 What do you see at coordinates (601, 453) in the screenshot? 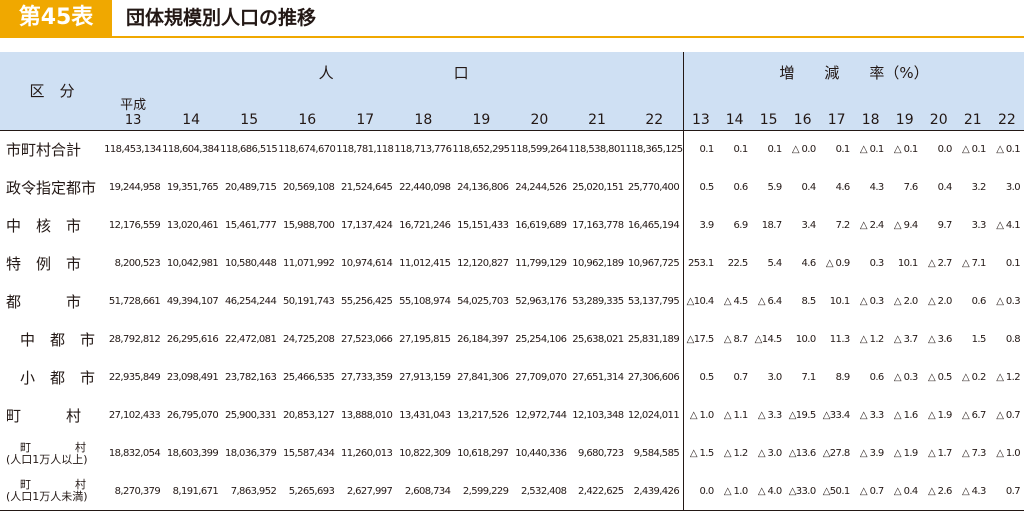
I see `population-cell: 9,680,723` at bounding box center [601, 453].